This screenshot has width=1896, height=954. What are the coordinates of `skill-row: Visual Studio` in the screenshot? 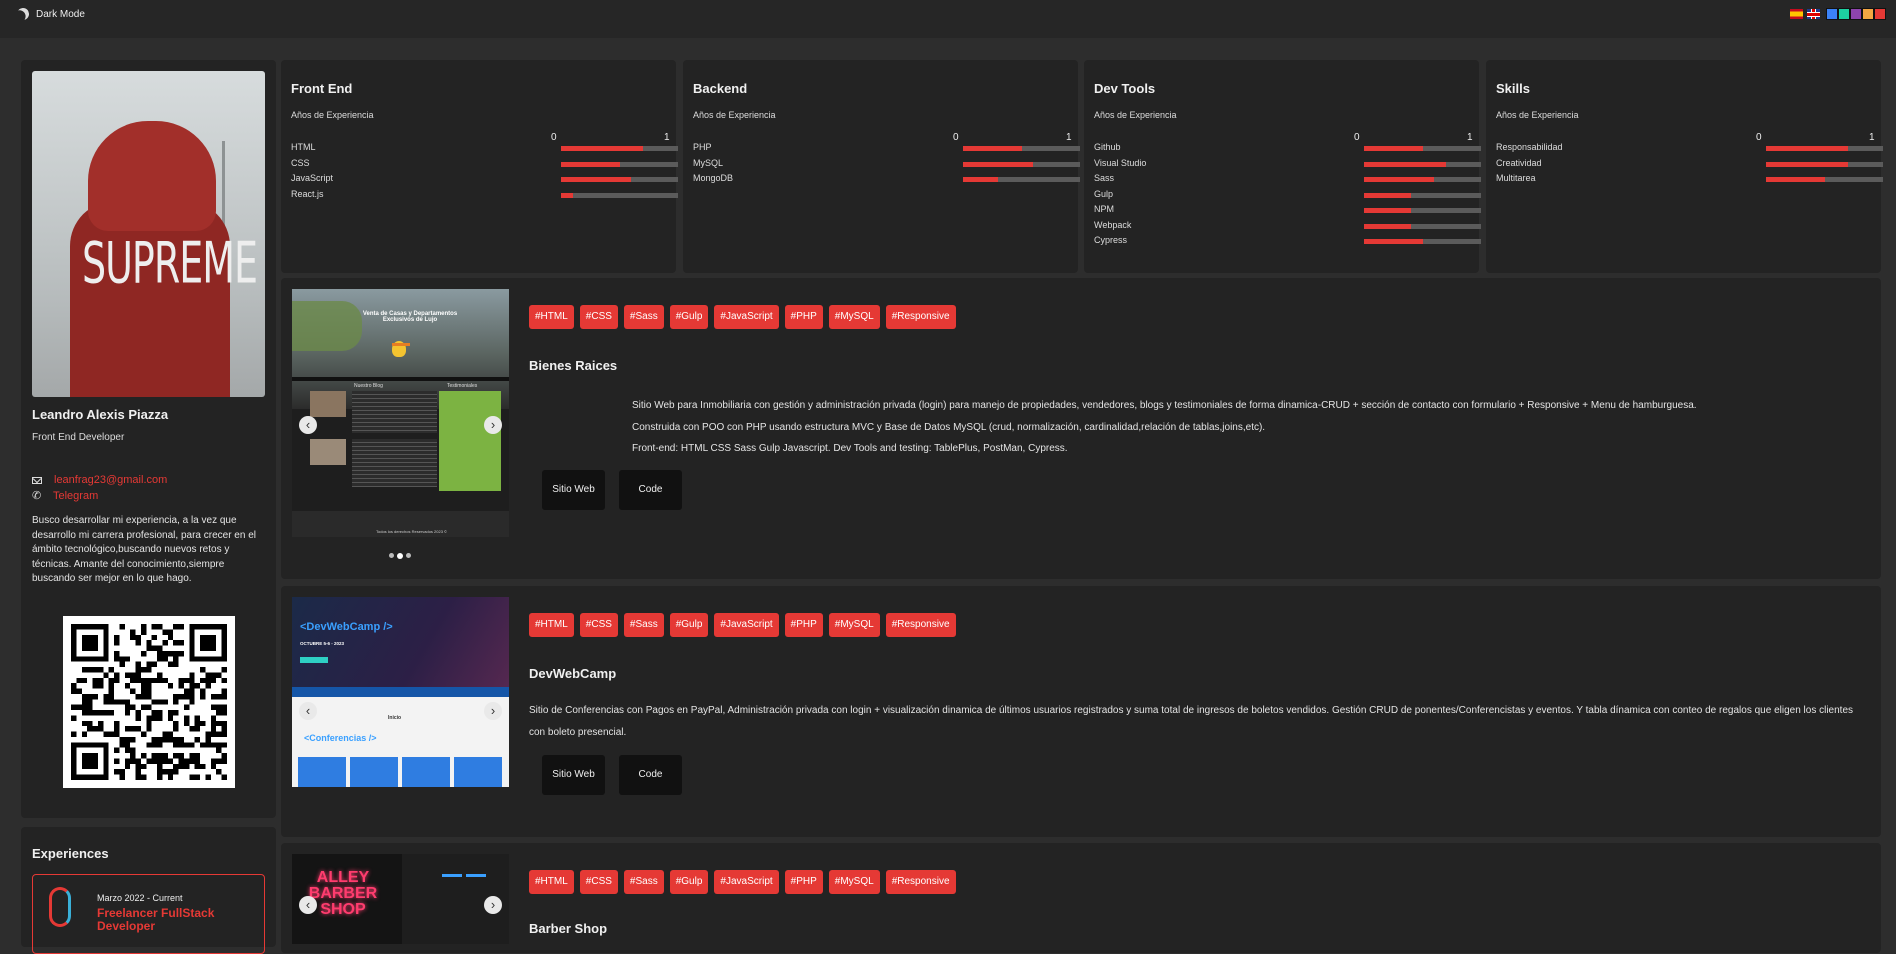 It's located at (1287, 165).